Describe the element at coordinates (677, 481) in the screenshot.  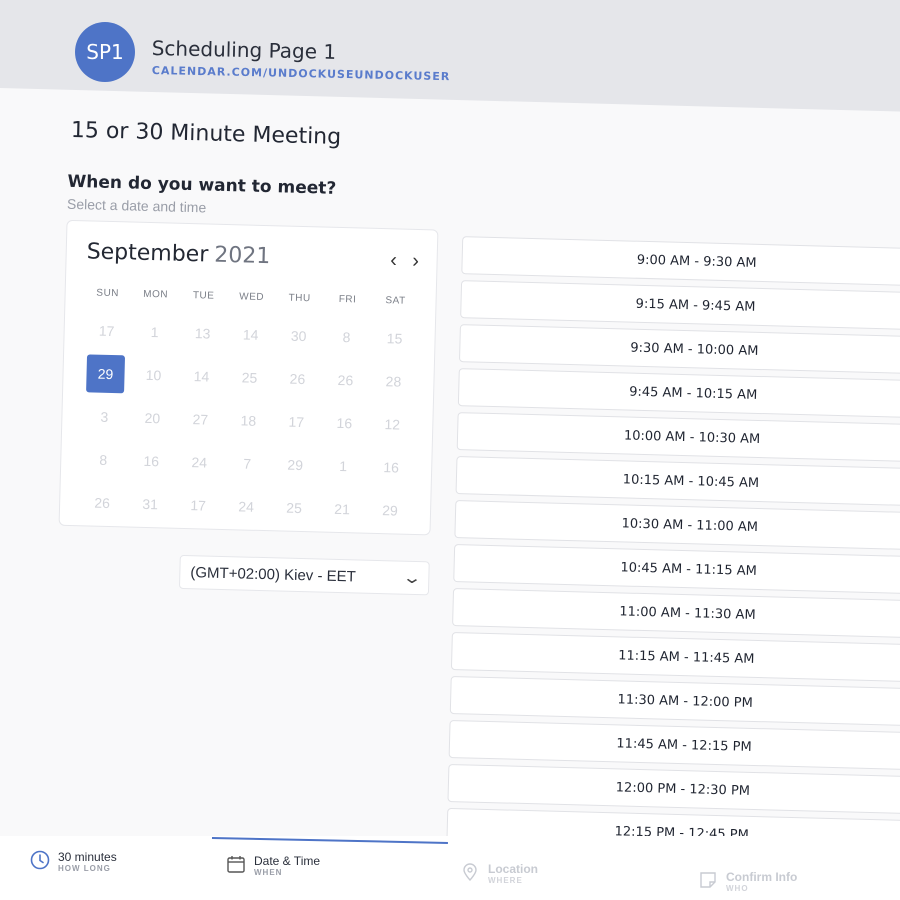
I see `time-slot-button: 10:15 AM - 10:45 AM` at that location.